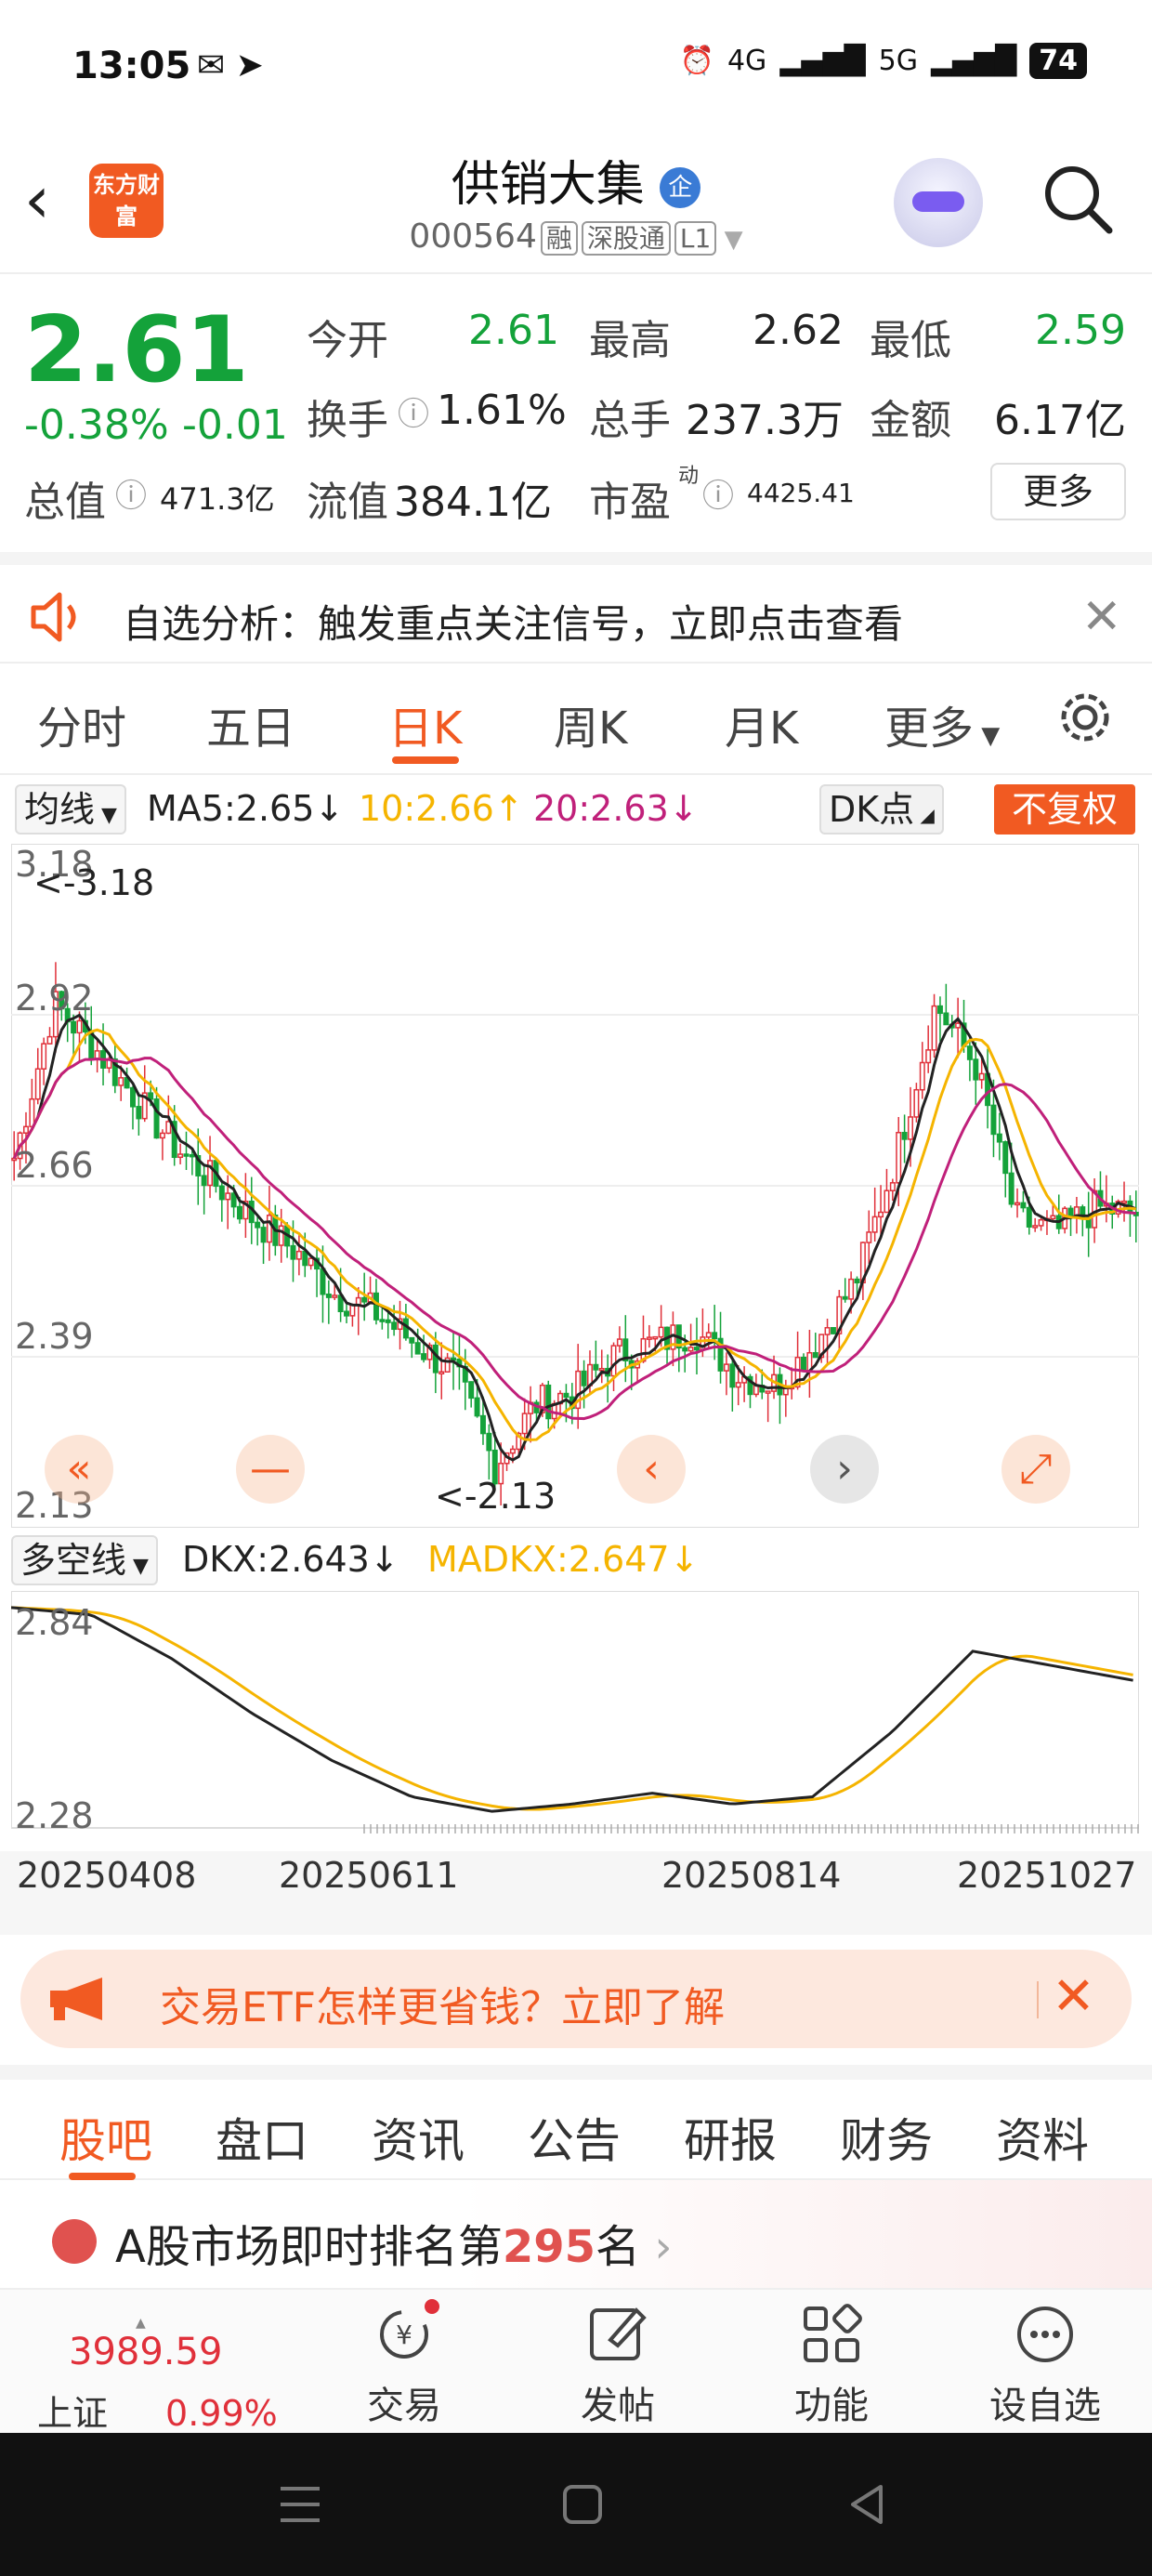 This screenshot has width=1152, height=2576. I want to click on network-5g: 5G, so click(898, 61).